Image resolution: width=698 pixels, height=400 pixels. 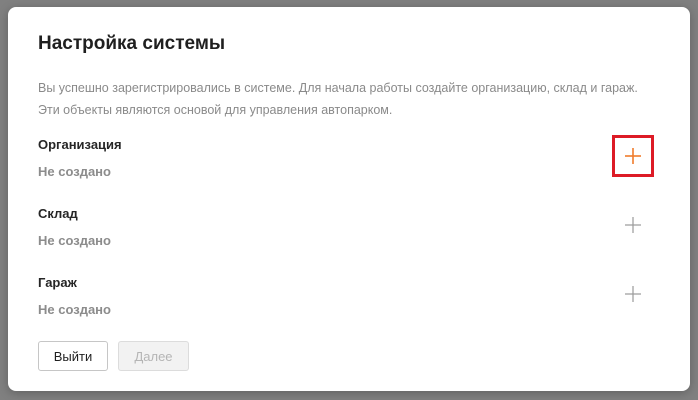 What do you see at coordinates (74, 171) in the screenshot?
I see `section-status-organization: Не создано` at bounding box center [74, 171].